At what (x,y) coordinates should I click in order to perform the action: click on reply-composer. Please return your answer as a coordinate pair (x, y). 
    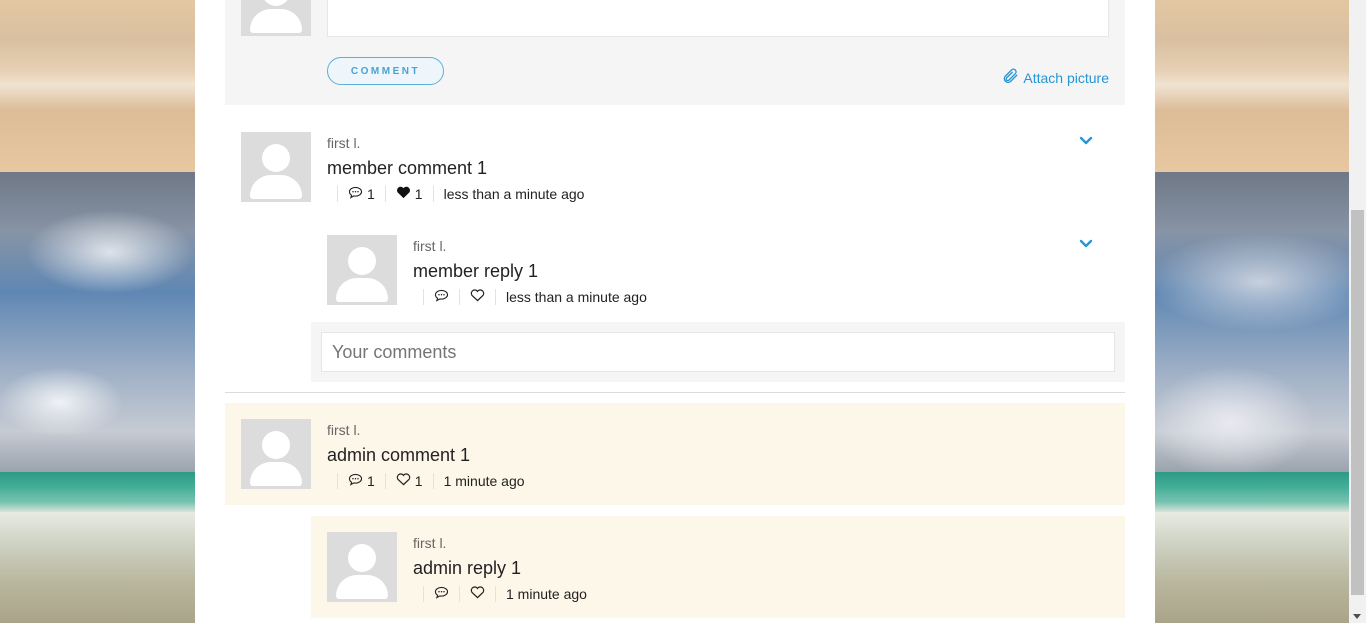
    Looking at the image, I should click on (718, 352).